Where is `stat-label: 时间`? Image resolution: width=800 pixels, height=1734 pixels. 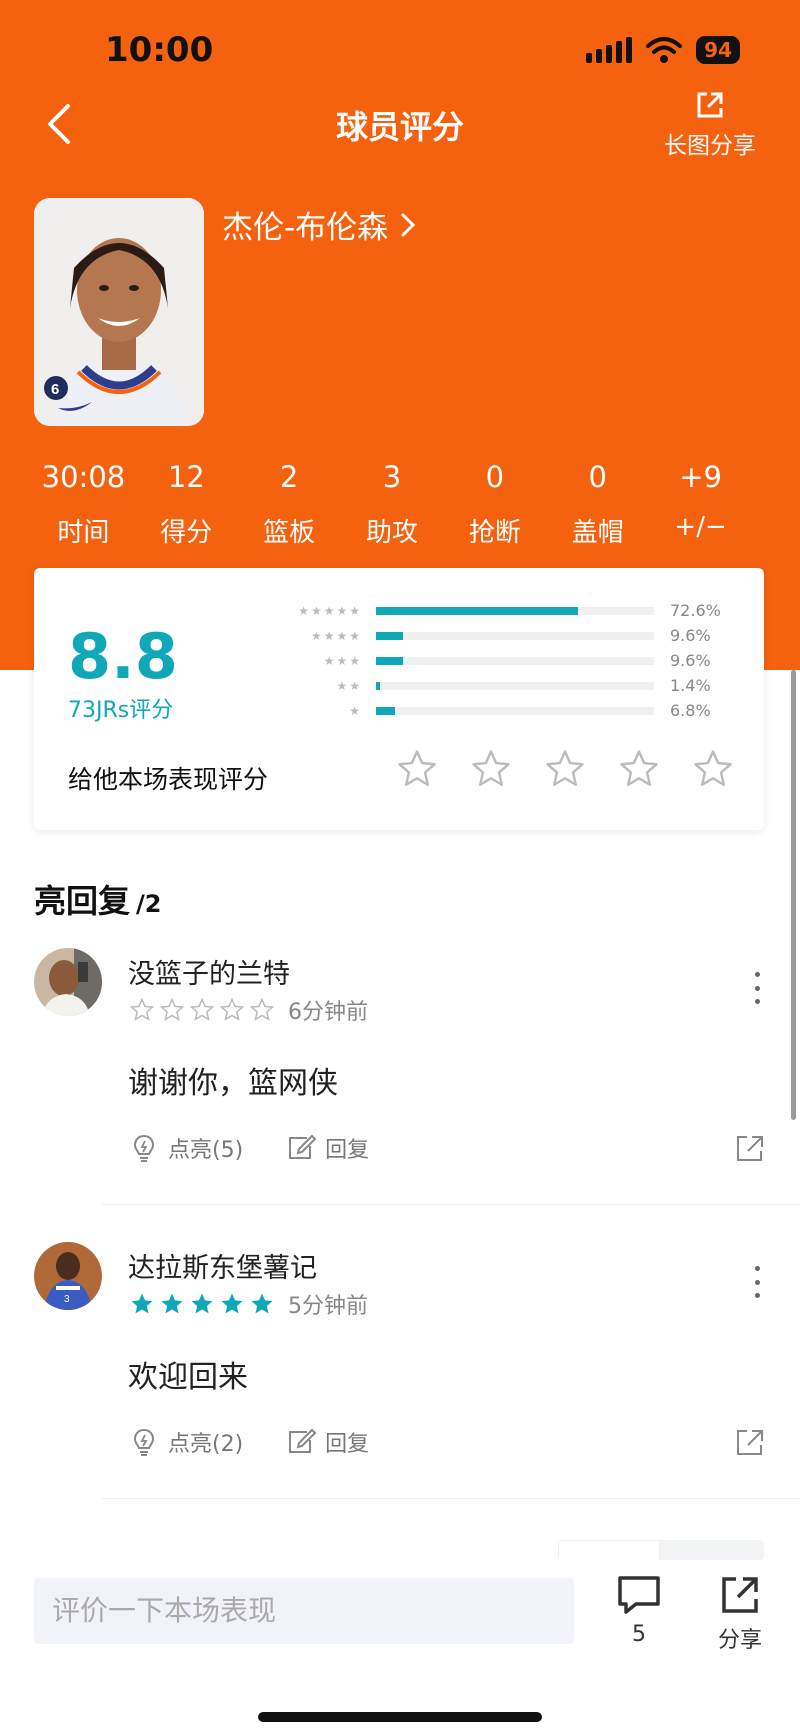 stat-label: 时间 is located at coordinates (83, 533).